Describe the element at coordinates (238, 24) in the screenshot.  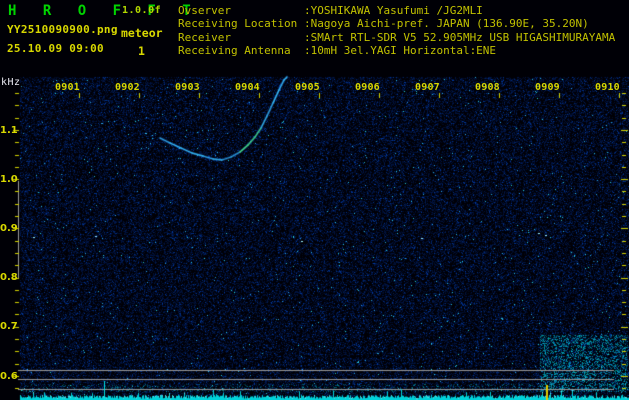
I see `info-label: Receiving Location` at that location.